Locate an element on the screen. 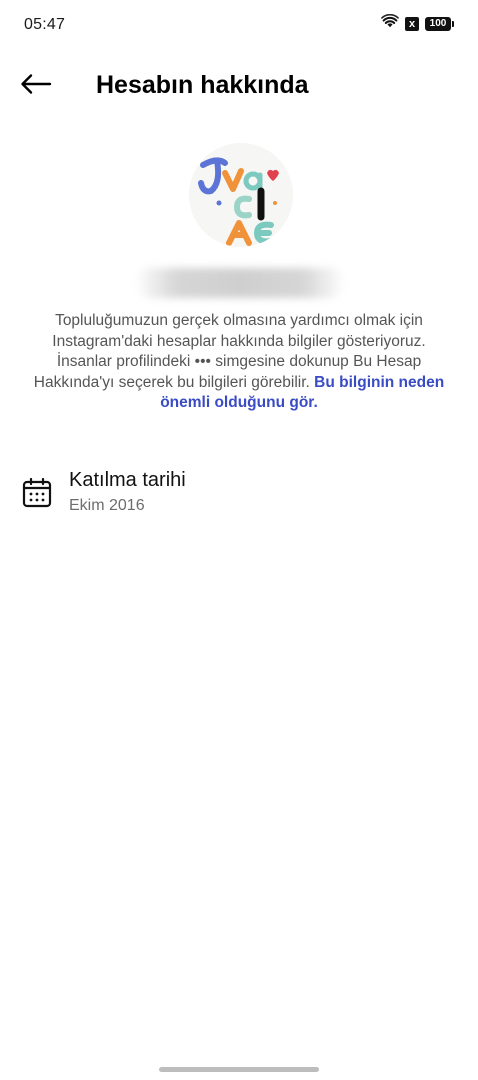  back-arrow-icon is located at coordinates (36, 86).